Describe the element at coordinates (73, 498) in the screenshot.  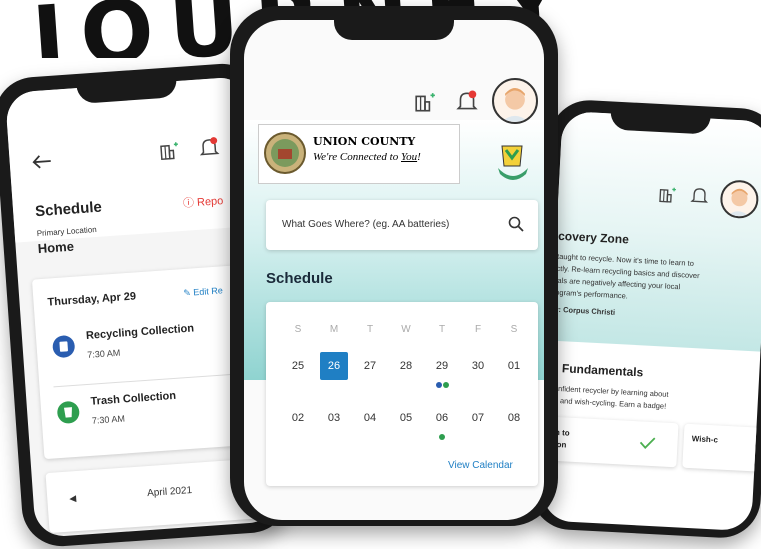
I see `prev-month-icon: ◀` at that location.